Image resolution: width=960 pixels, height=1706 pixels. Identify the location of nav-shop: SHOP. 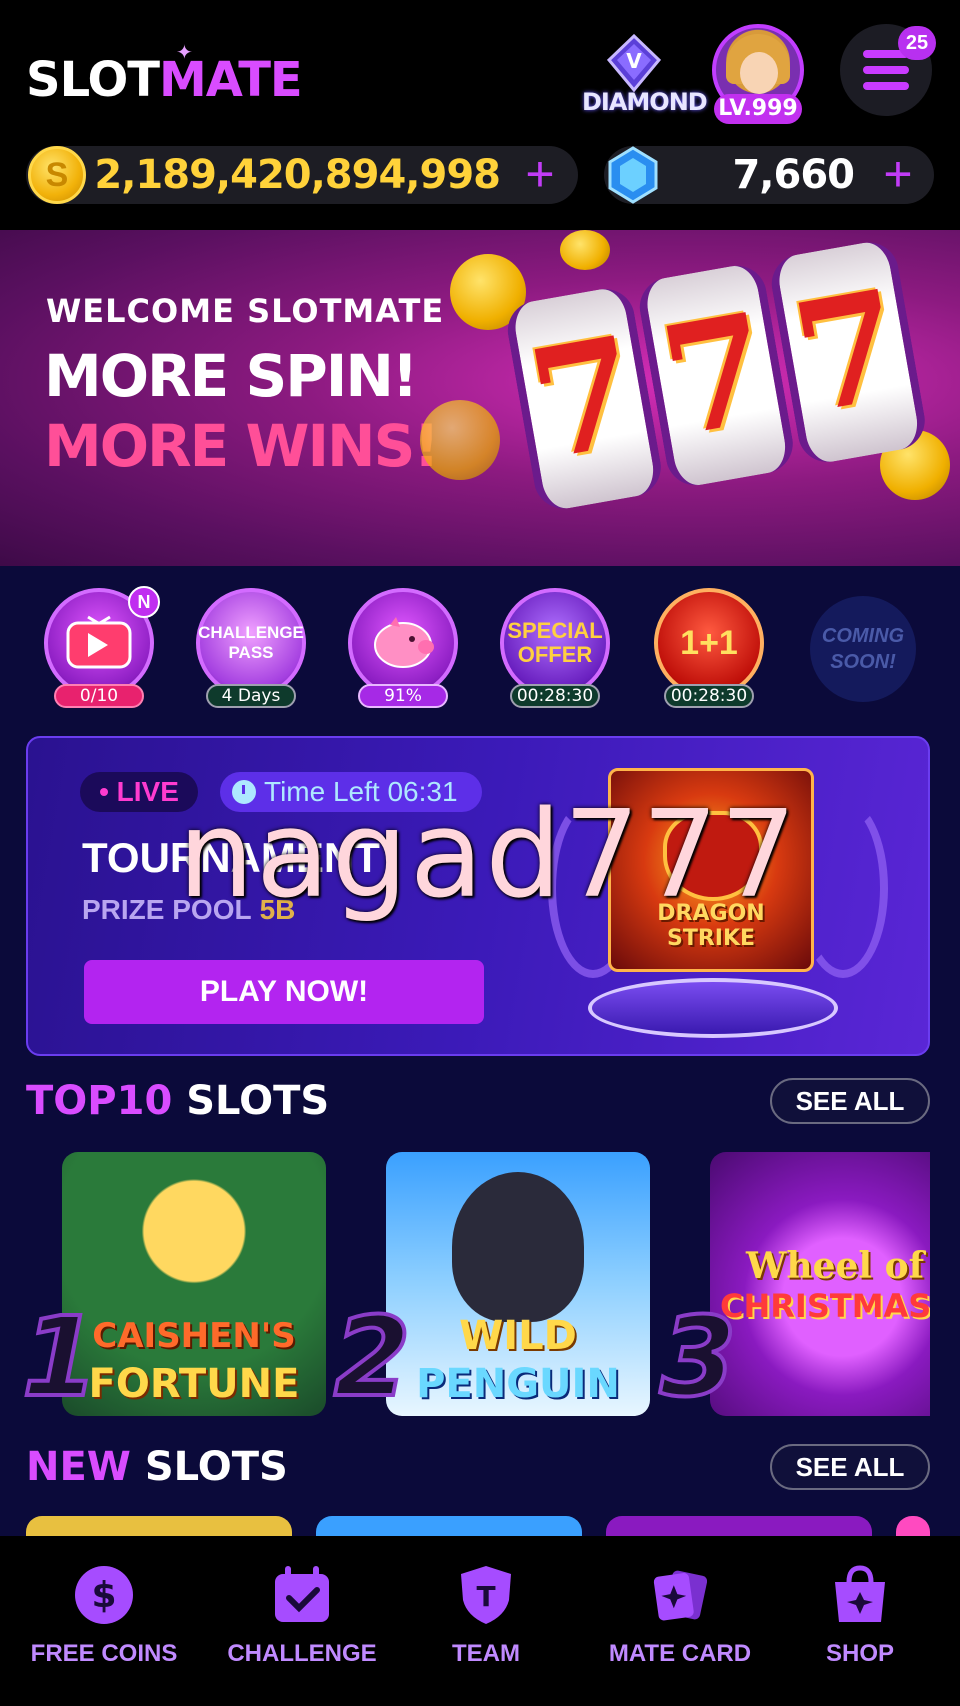
(860, 1624).